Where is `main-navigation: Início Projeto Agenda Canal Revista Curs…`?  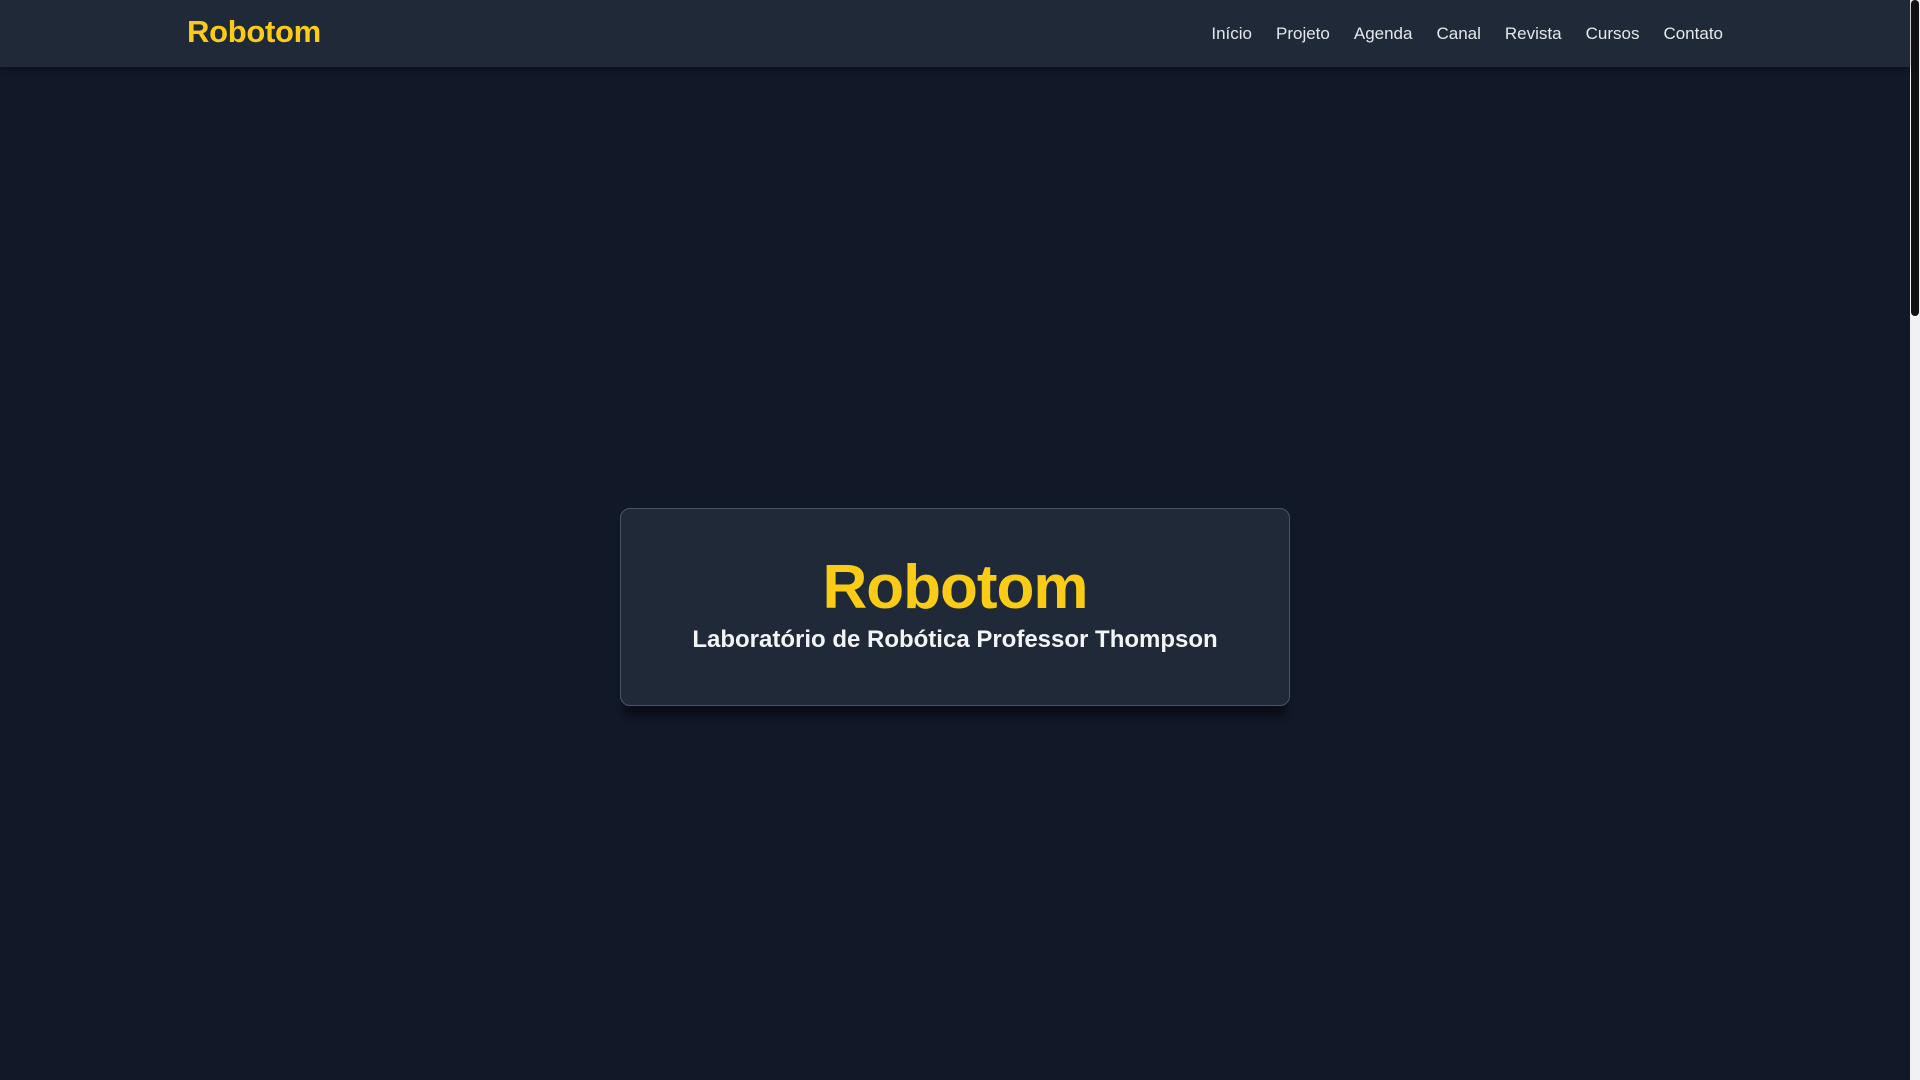 main-navigation: Início Projeto Agenda Canal Revista Curs… is located at coordinates (1455, 33).